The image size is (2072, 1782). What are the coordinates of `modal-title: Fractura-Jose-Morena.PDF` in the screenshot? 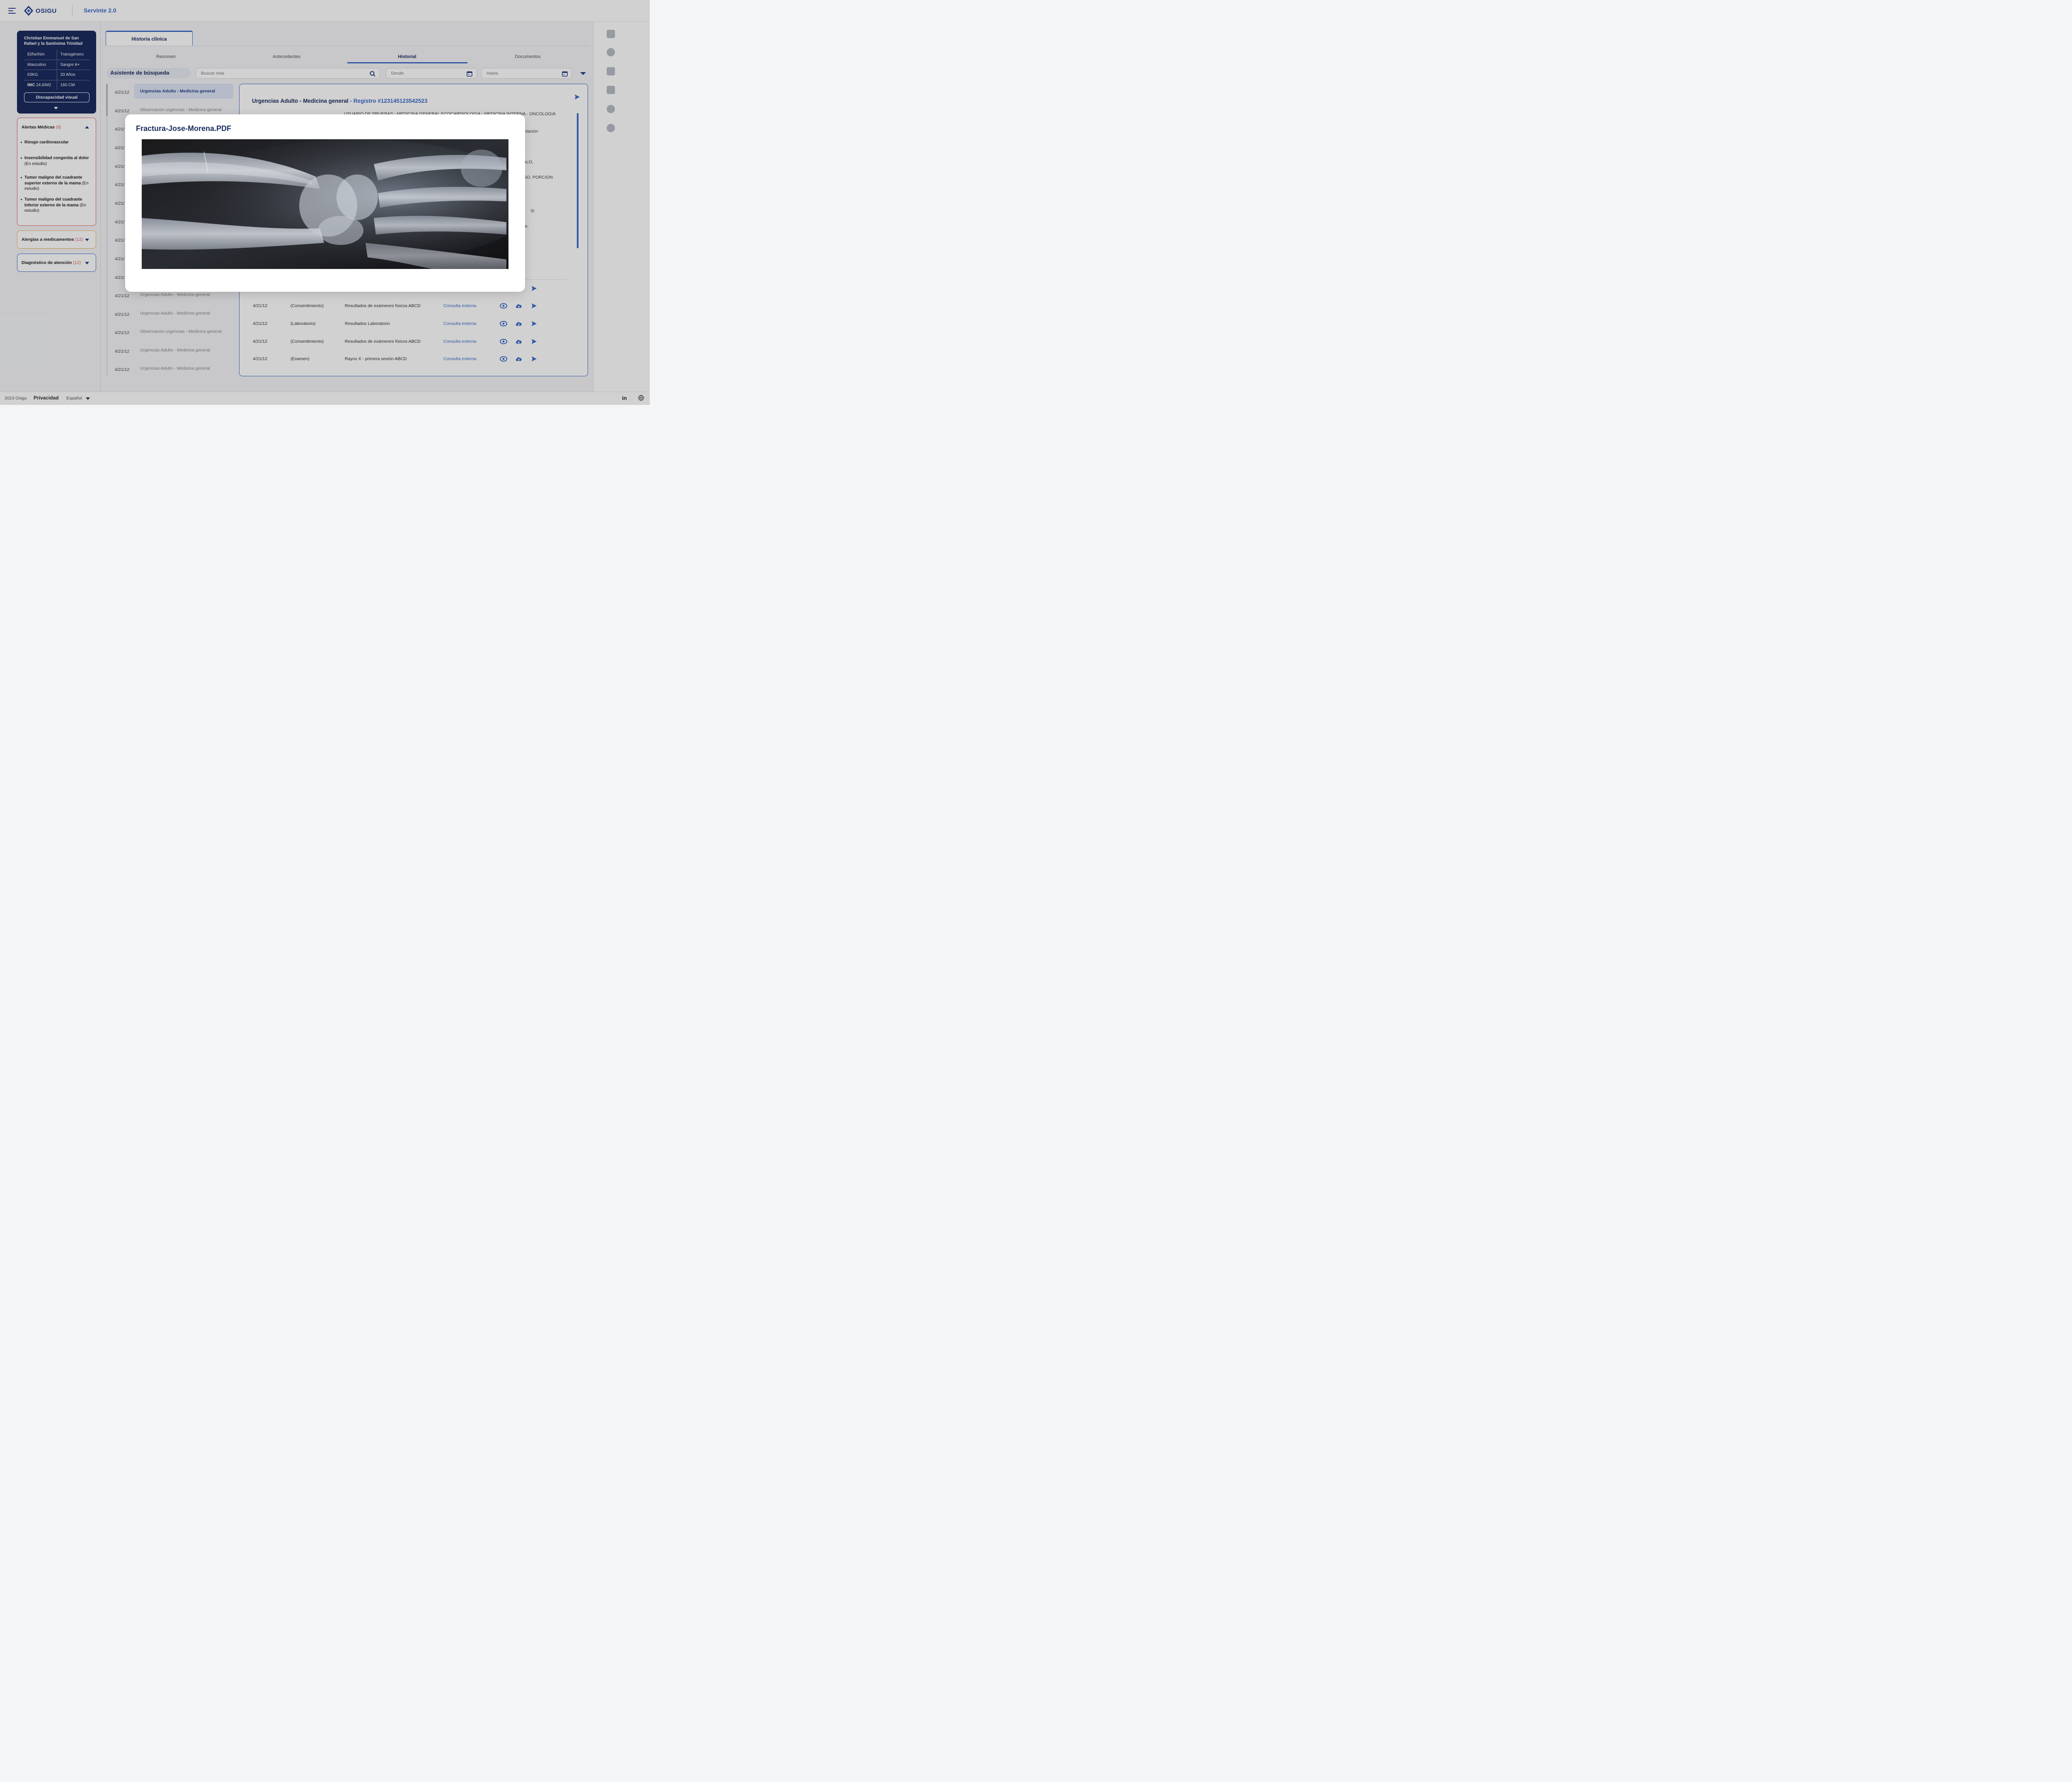 It's located at (184, 128).